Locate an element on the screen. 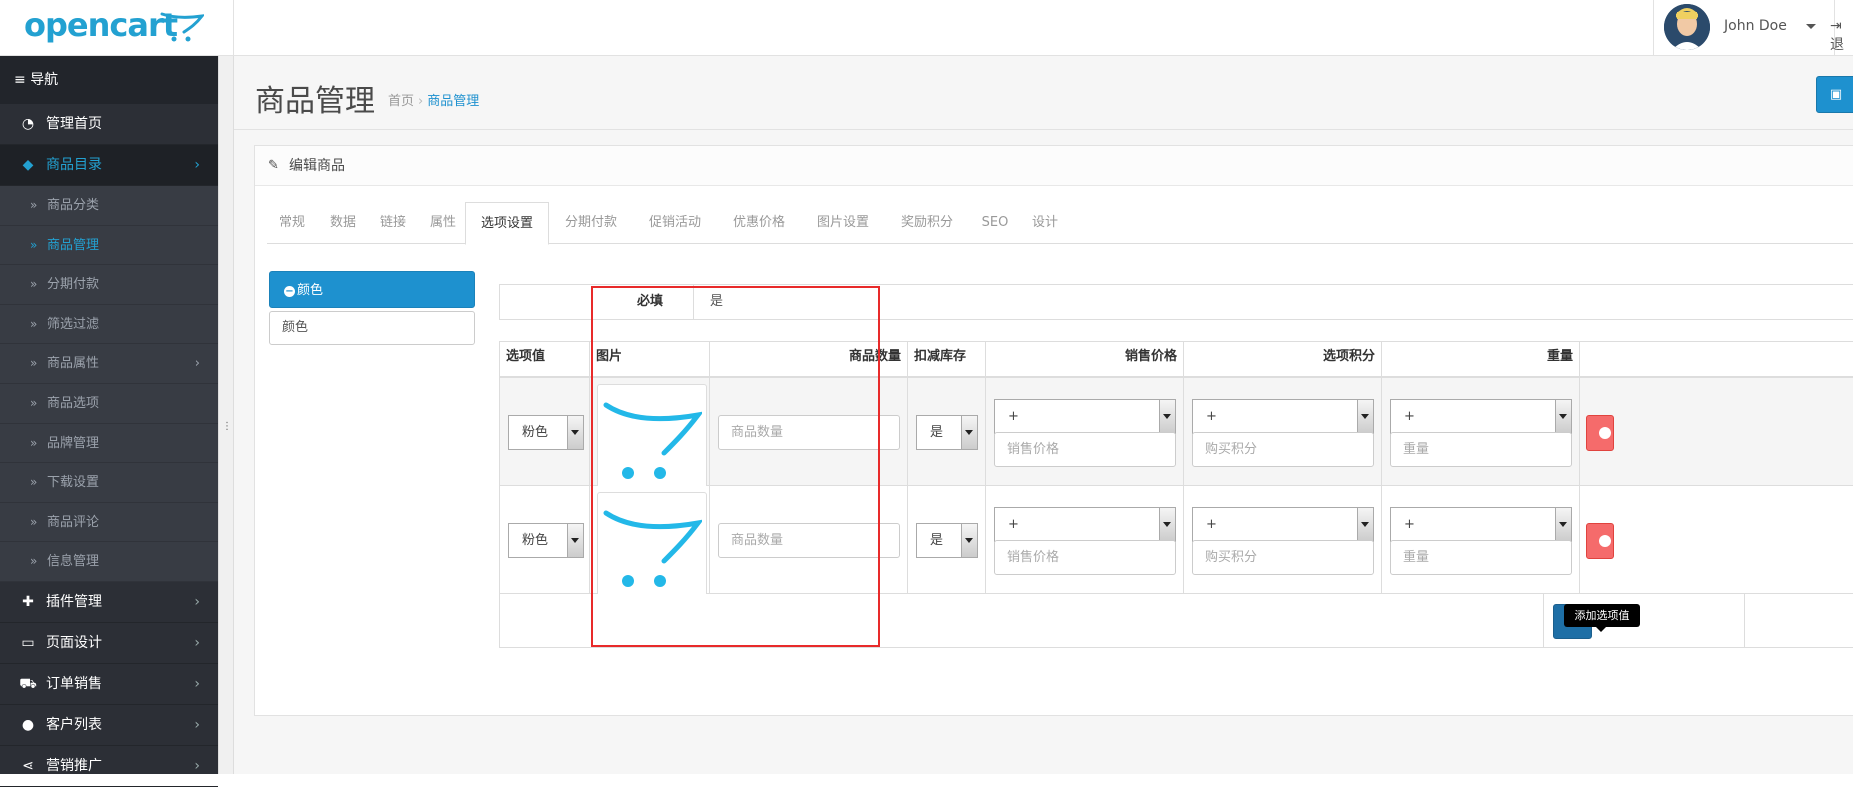  breadcrumb-home-link: 首页 is located at coordinates (401, 101).